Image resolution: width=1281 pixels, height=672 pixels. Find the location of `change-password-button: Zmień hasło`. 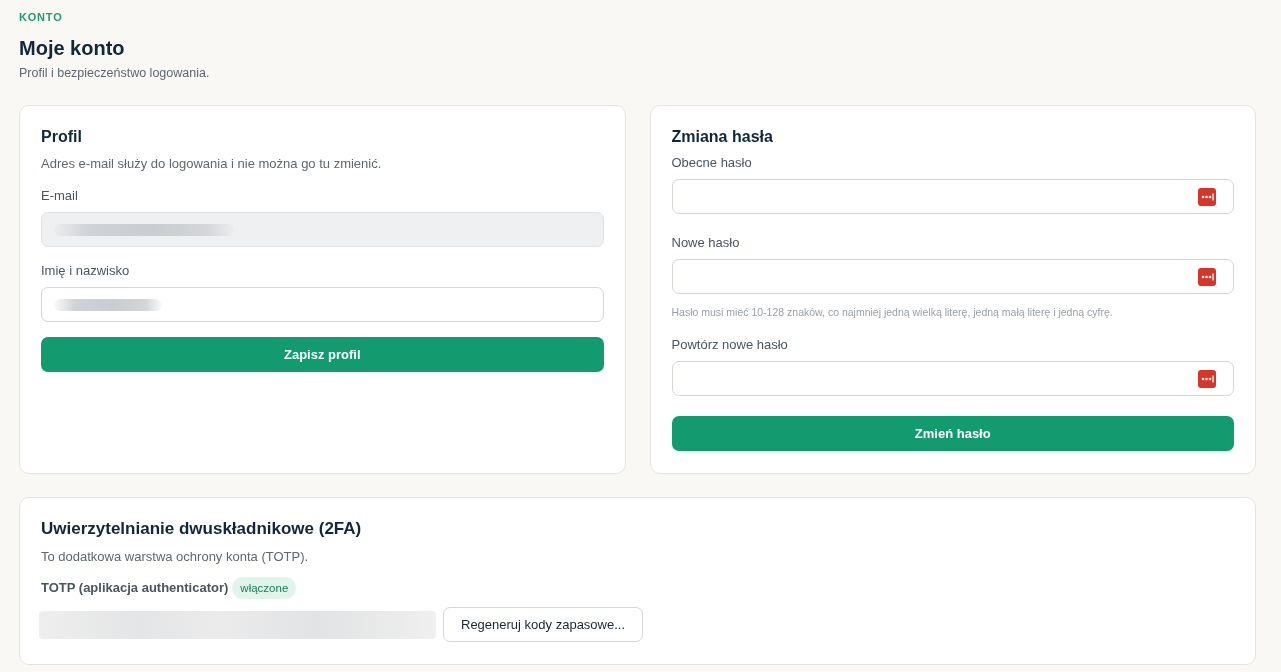

change-password-button: Zmień hasło is located at coordinates (952, 433).